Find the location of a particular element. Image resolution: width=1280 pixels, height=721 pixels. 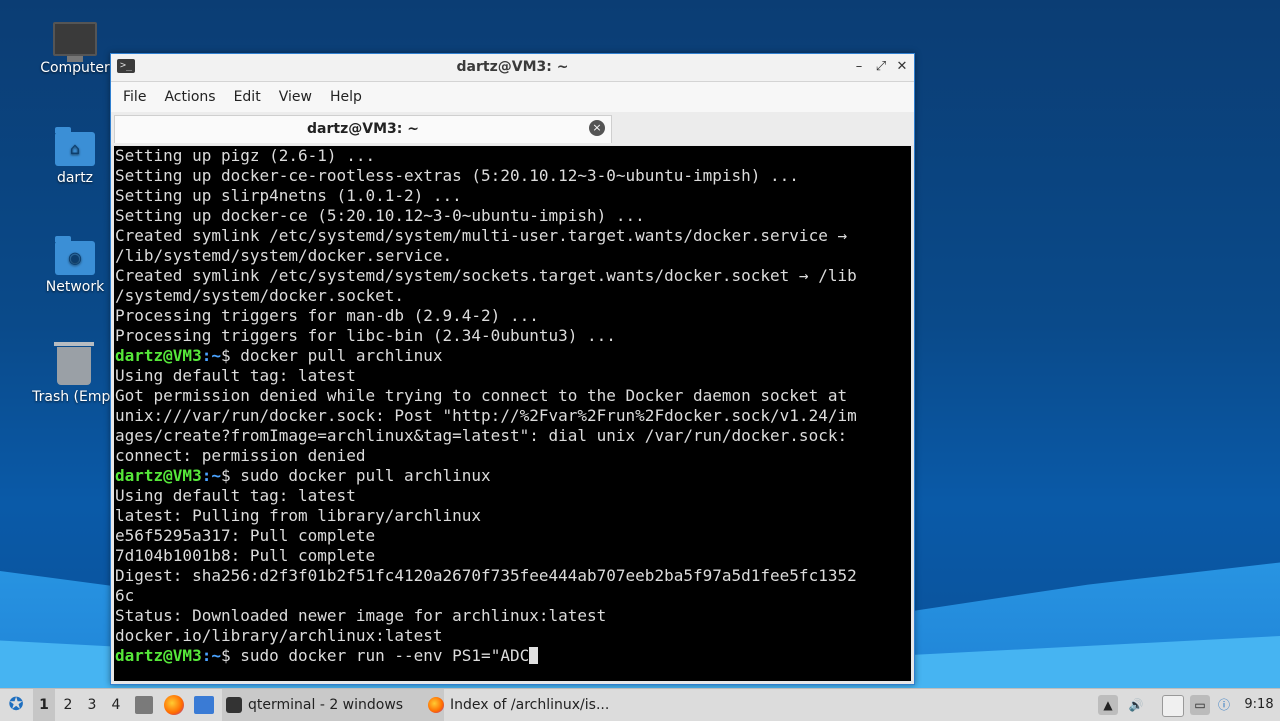

home-folder-icon: ⌂ is located at coordinates (75, 146).